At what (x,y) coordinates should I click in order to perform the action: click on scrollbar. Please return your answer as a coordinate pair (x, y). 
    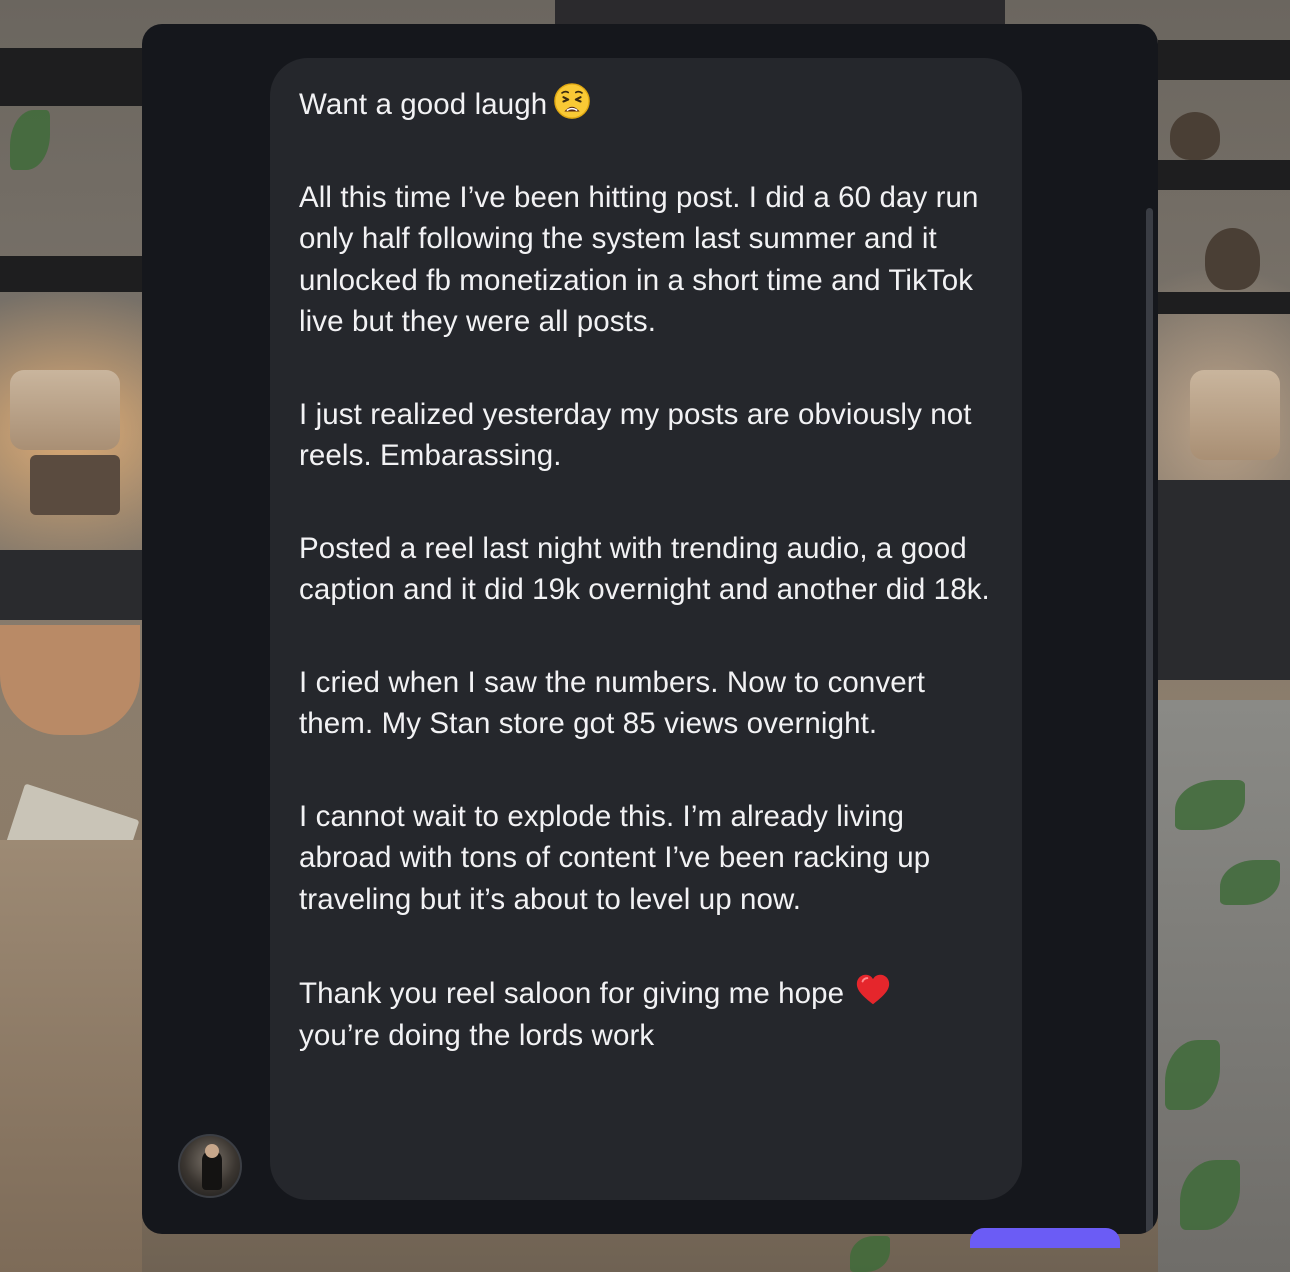
    Looking at the image, I should click on (1149, 721).